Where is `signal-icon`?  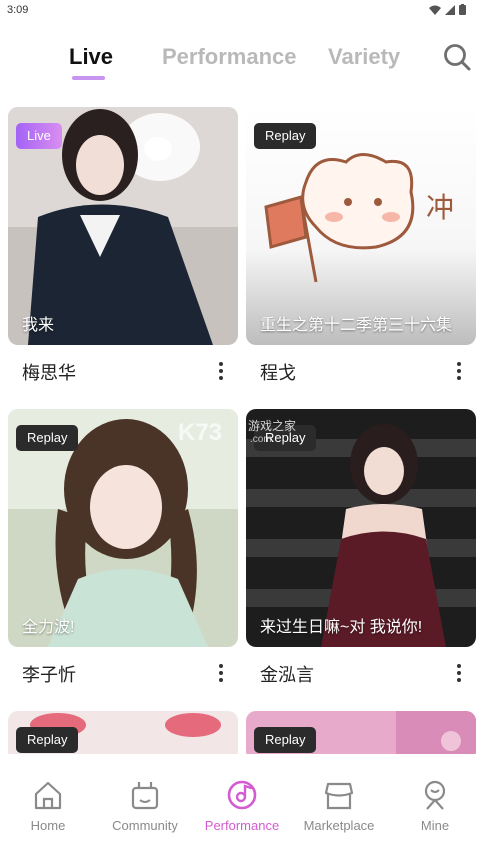
signal-icon is located at coordinates (450, 9).